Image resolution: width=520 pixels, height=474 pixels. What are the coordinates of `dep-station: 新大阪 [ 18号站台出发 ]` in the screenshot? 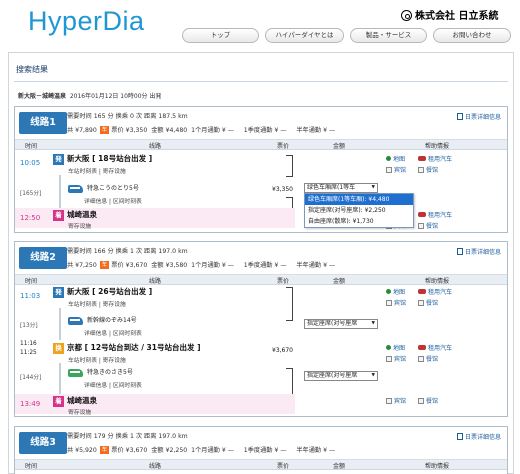 It's located at (109, 158).